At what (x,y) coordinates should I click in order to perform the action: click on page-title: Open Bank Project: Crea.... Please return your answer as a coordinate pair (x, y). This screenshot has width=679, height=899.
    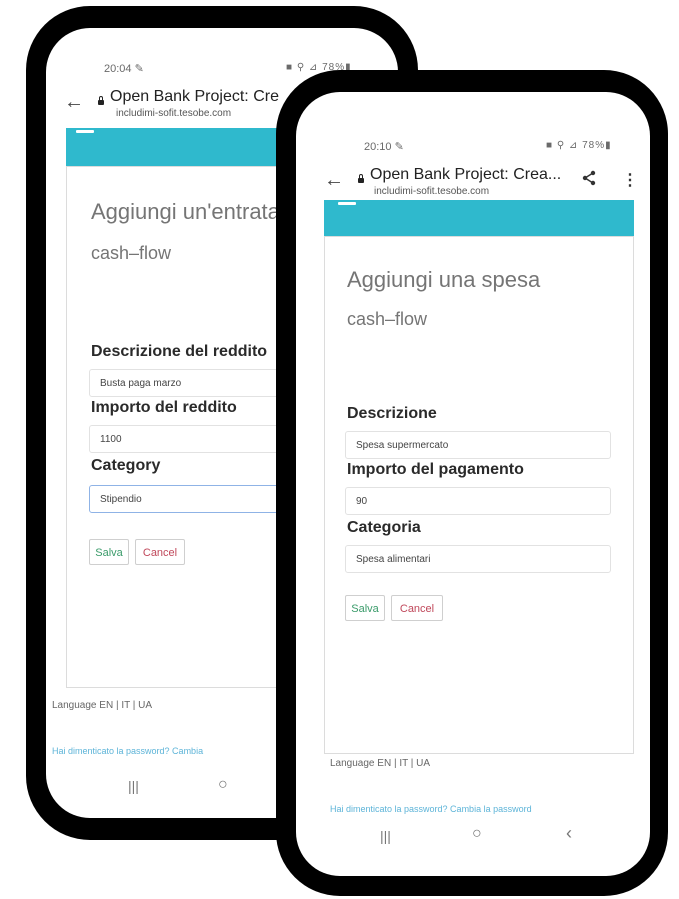
    Looking at the image, I should click on (465, 175).